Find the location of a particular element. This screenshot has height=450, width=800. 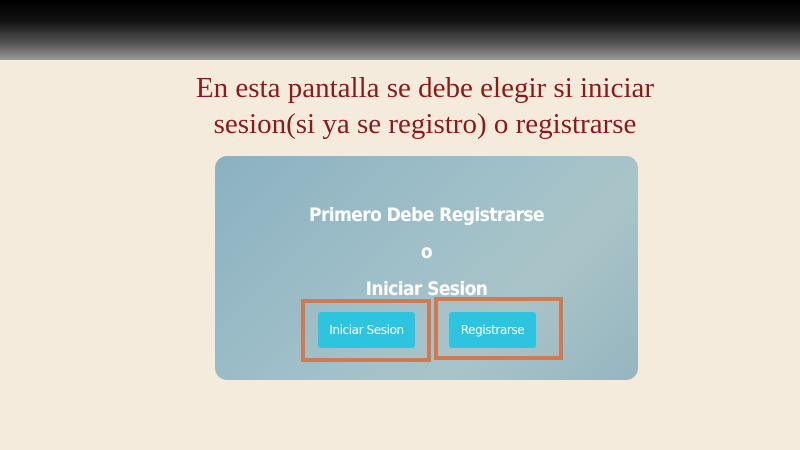

card-or-text: o is located at coordinates (426, 252).